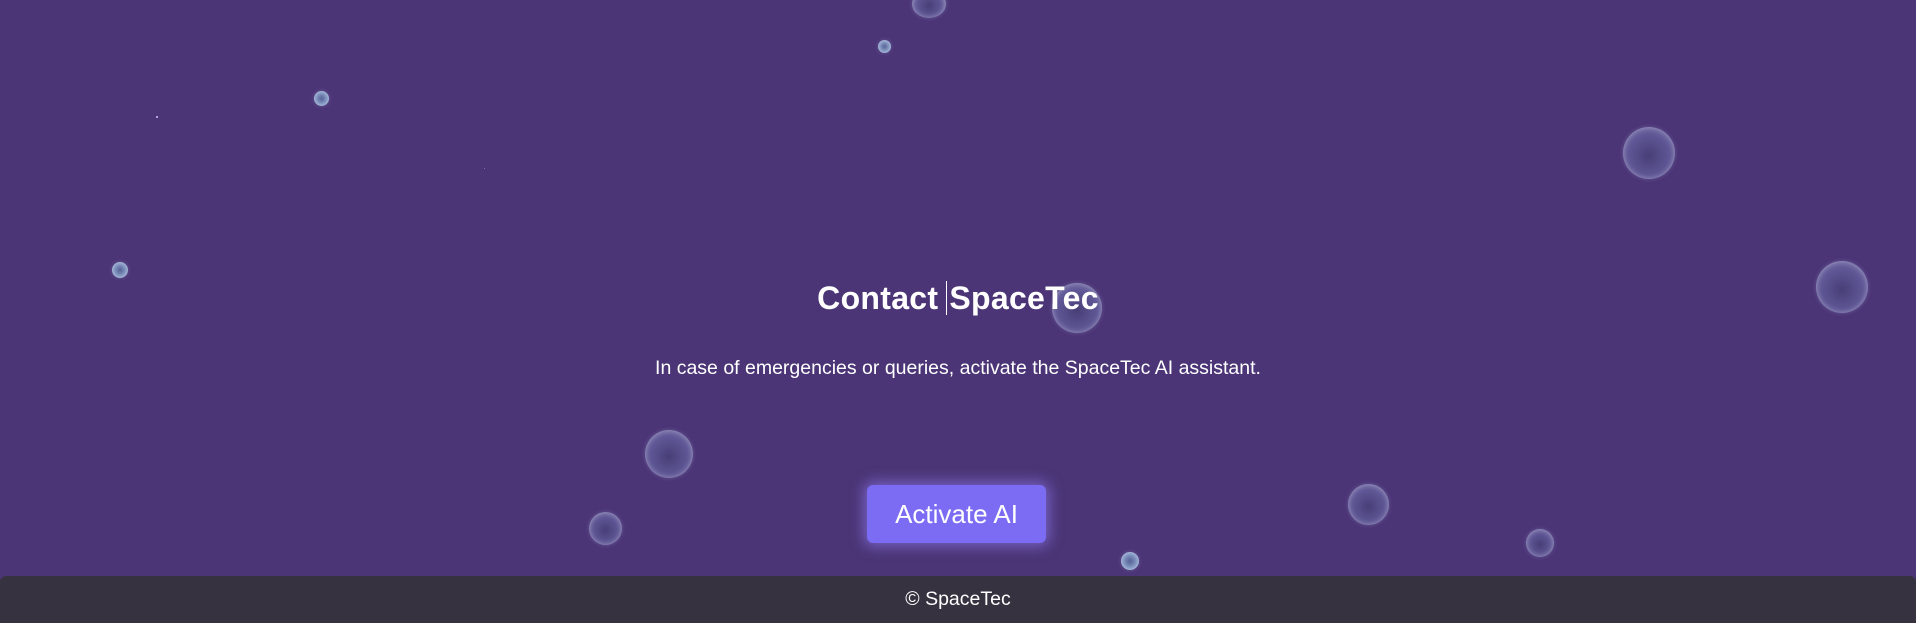 This screenshot has height=623, width=1916. What do you see at coordinates (878, 298) in the screenshot?
I see `page-title-part1: Contact` at bounding box center [878, 298].